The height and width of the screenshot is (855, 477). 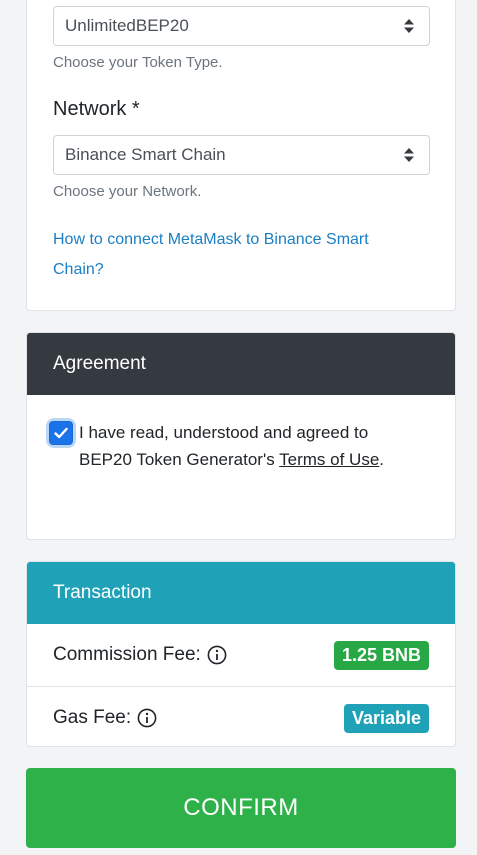 I want to click on confirm-button: CONFIRM, so click(x=241, y=808).